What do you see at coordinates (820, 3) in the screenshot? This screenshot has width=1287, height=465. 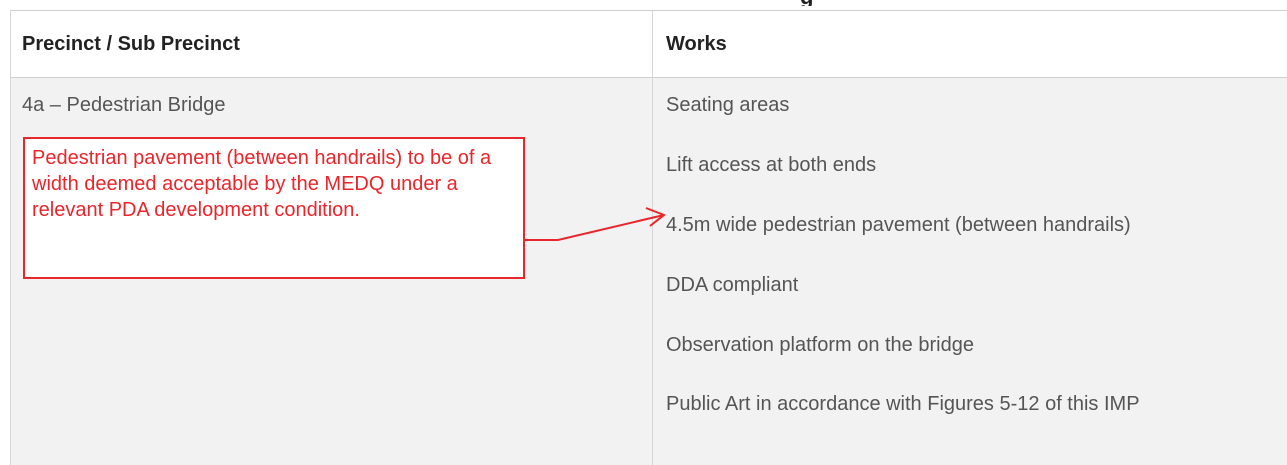 I see `cut-off-heading-fragment: g` at bounding box center [820, 3].